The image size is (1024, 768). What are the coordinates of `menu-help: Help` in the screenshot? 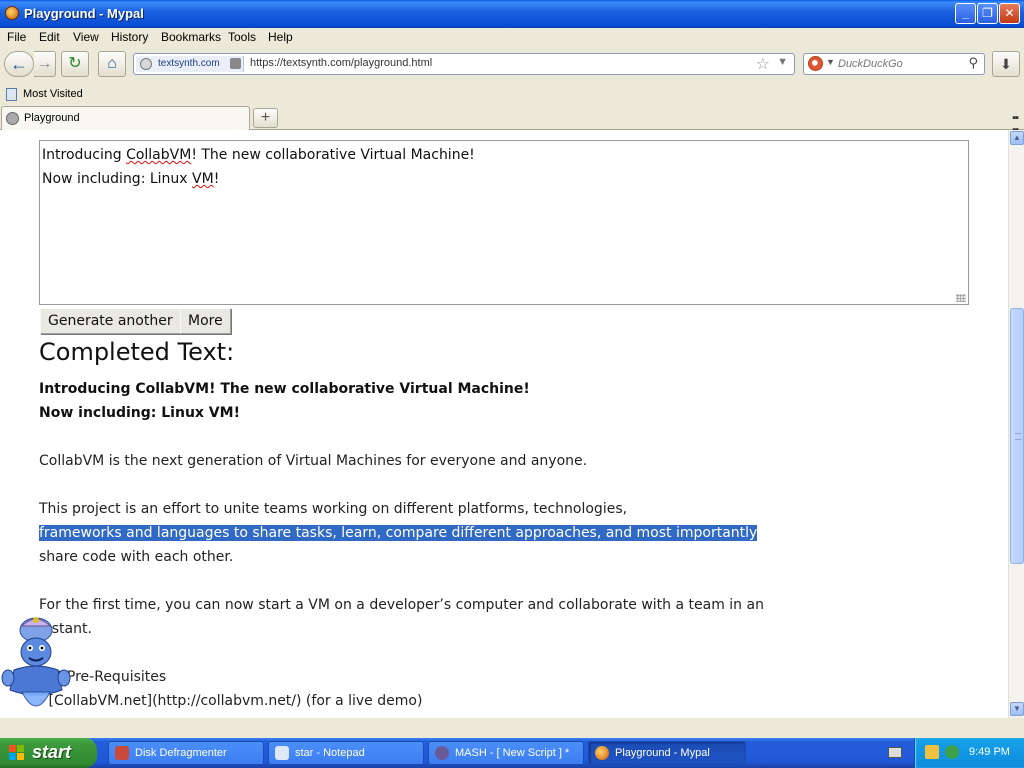 It's located at (280, 37).